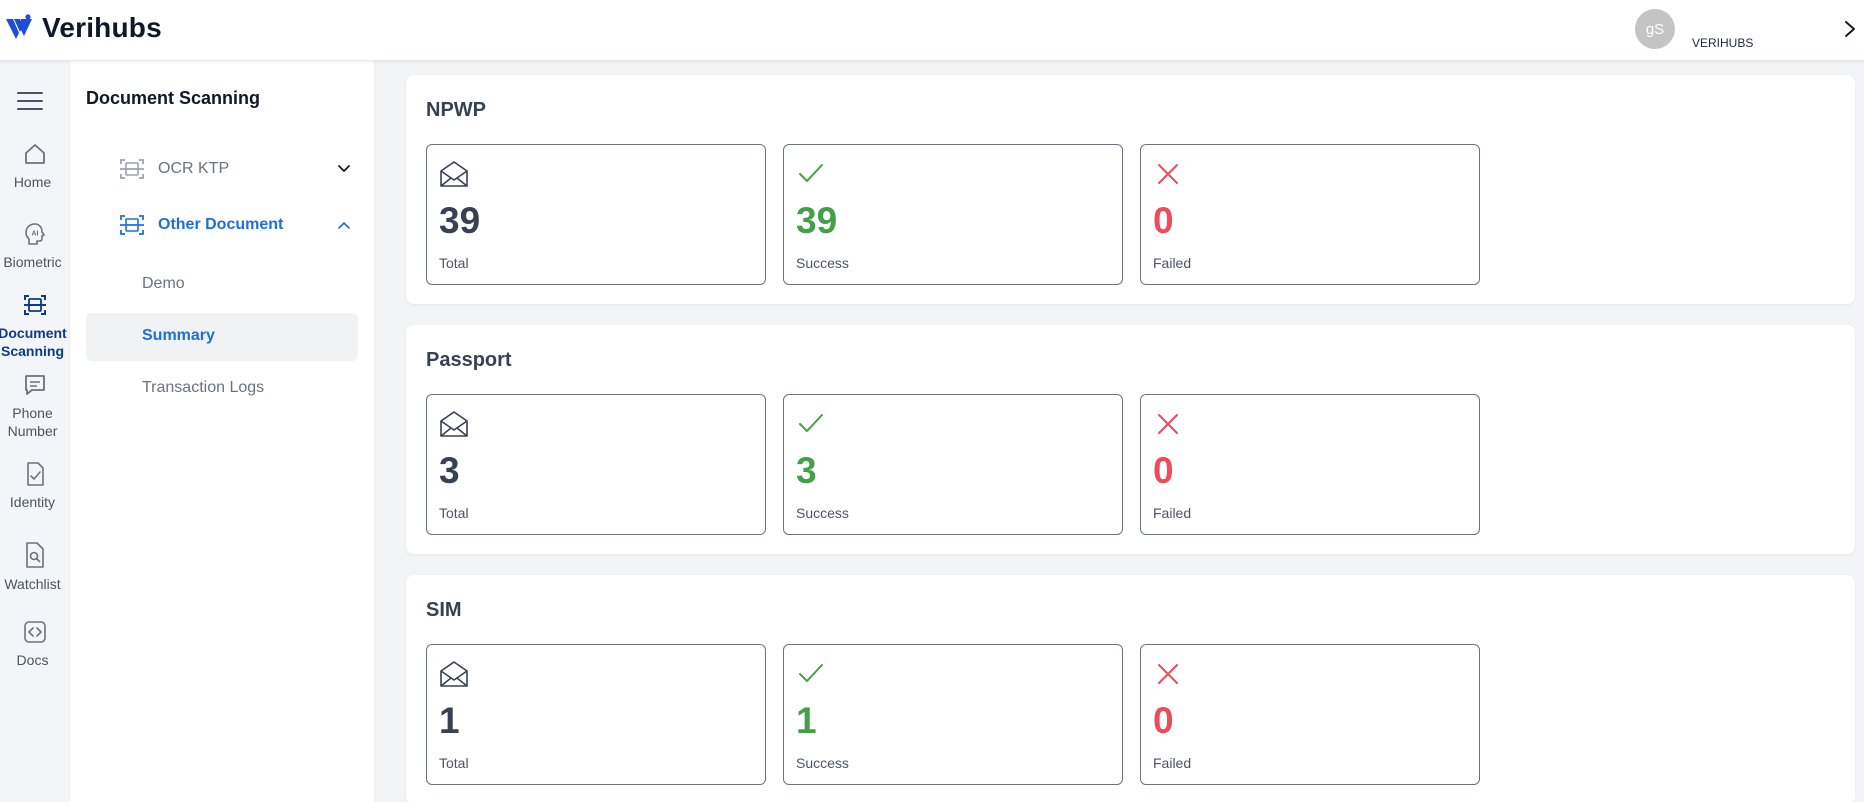 The image size is (1864, 802). I want to click on nav-docs-label: Docs, so click(32, 660).